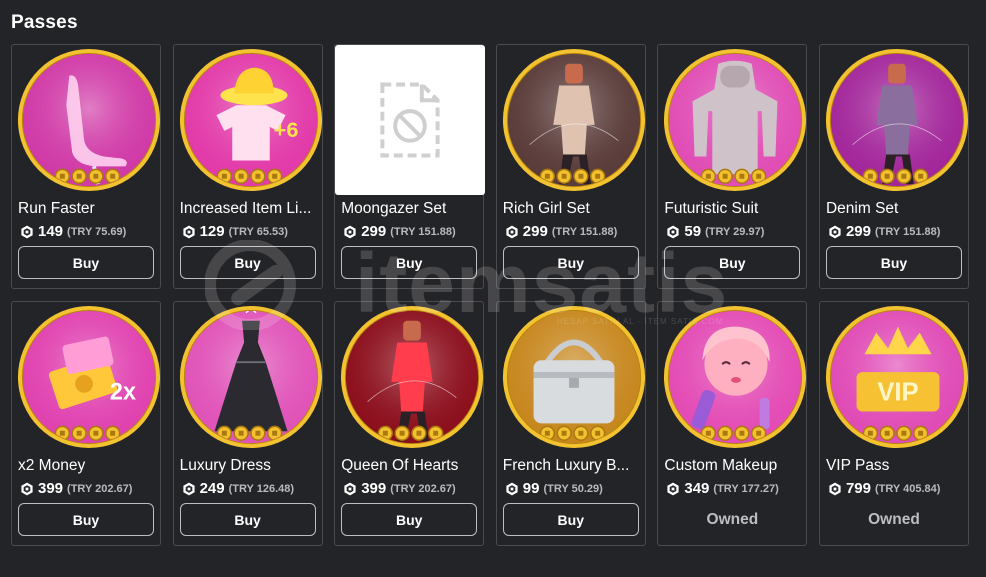 The width and height of the screenshot is (986, 577). Describe the element at coordinates (697, 488) in the screenshot. I see `pass-price: 349` at that location.